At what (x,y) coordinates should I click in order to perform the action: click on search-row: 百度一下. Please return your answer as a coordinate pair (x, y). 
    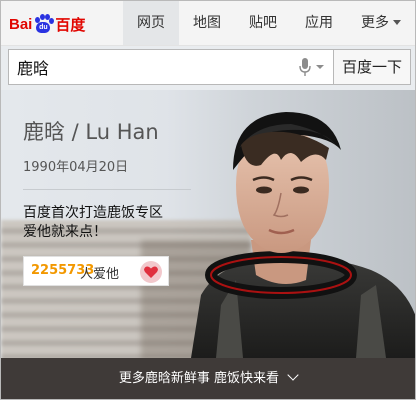
    Looking at the image, I should click on (208, 68).